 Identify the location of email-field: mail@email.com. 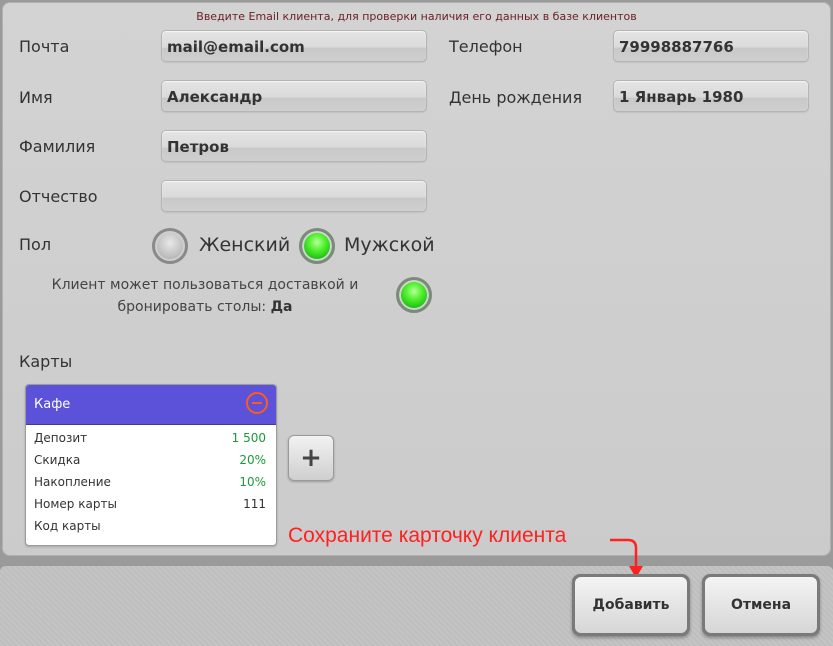
(294, 46).